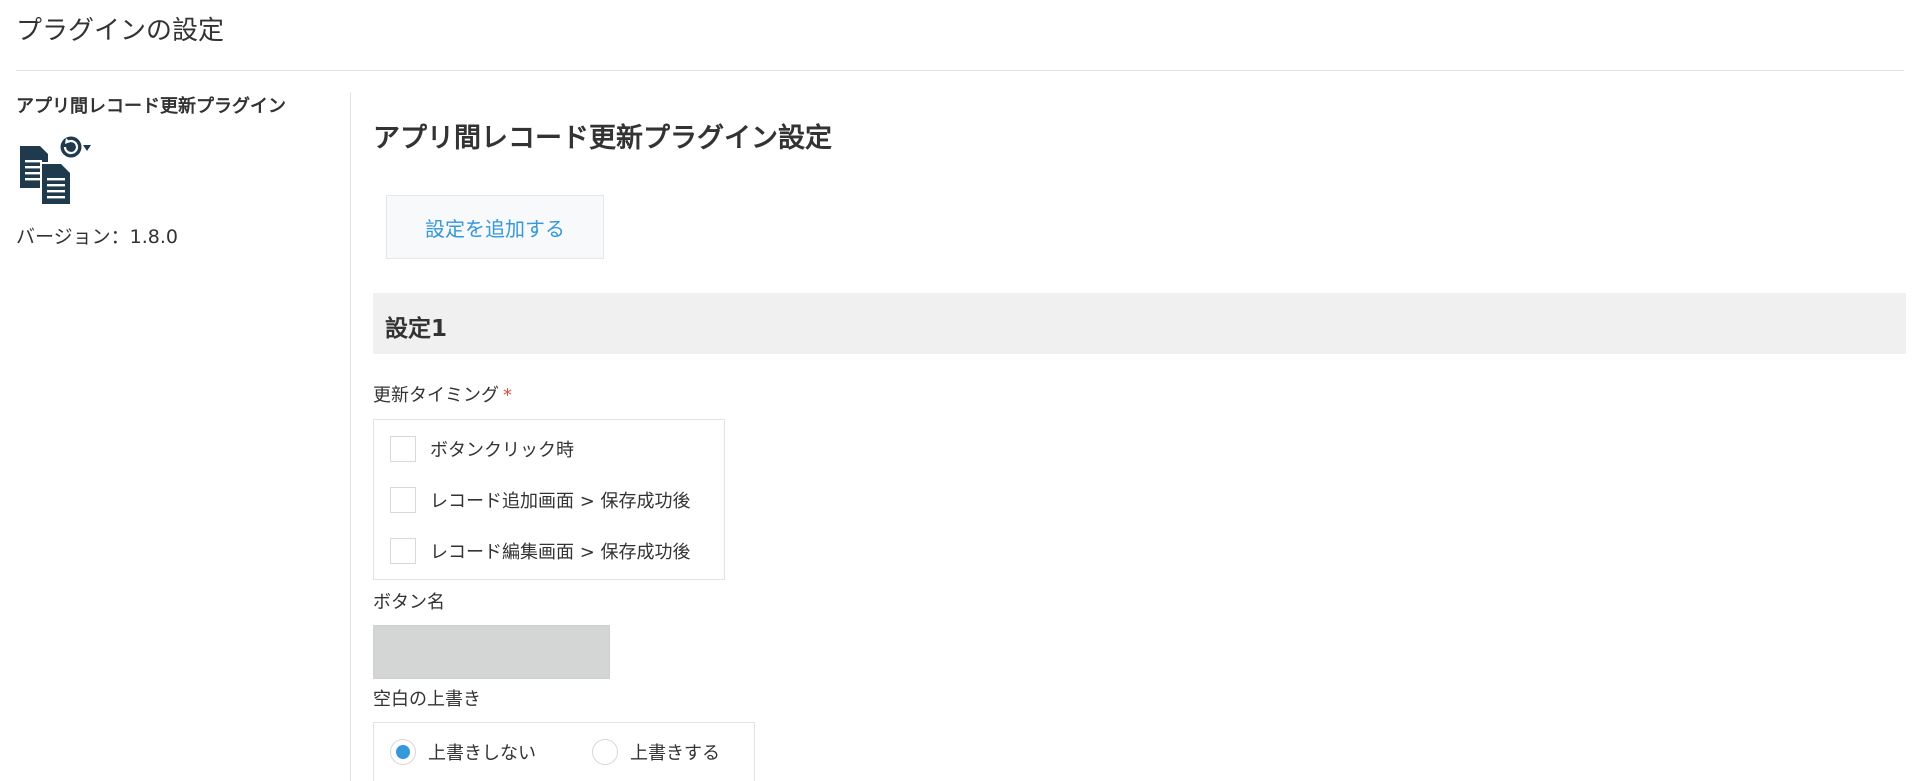  I want to click on plugin-version: バージョン：1.8.0, so click(97, 237).